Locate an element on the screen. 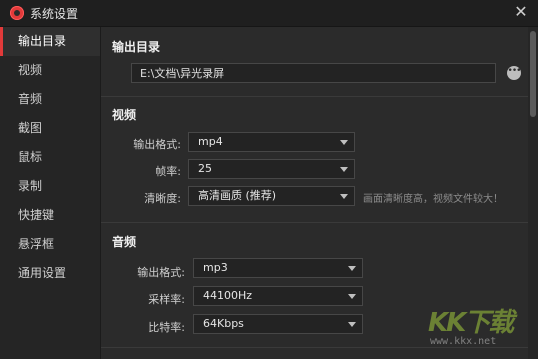 This screenshot has height=359, width=538. window-title: 系统设置 is located at coordinates (54, 14).